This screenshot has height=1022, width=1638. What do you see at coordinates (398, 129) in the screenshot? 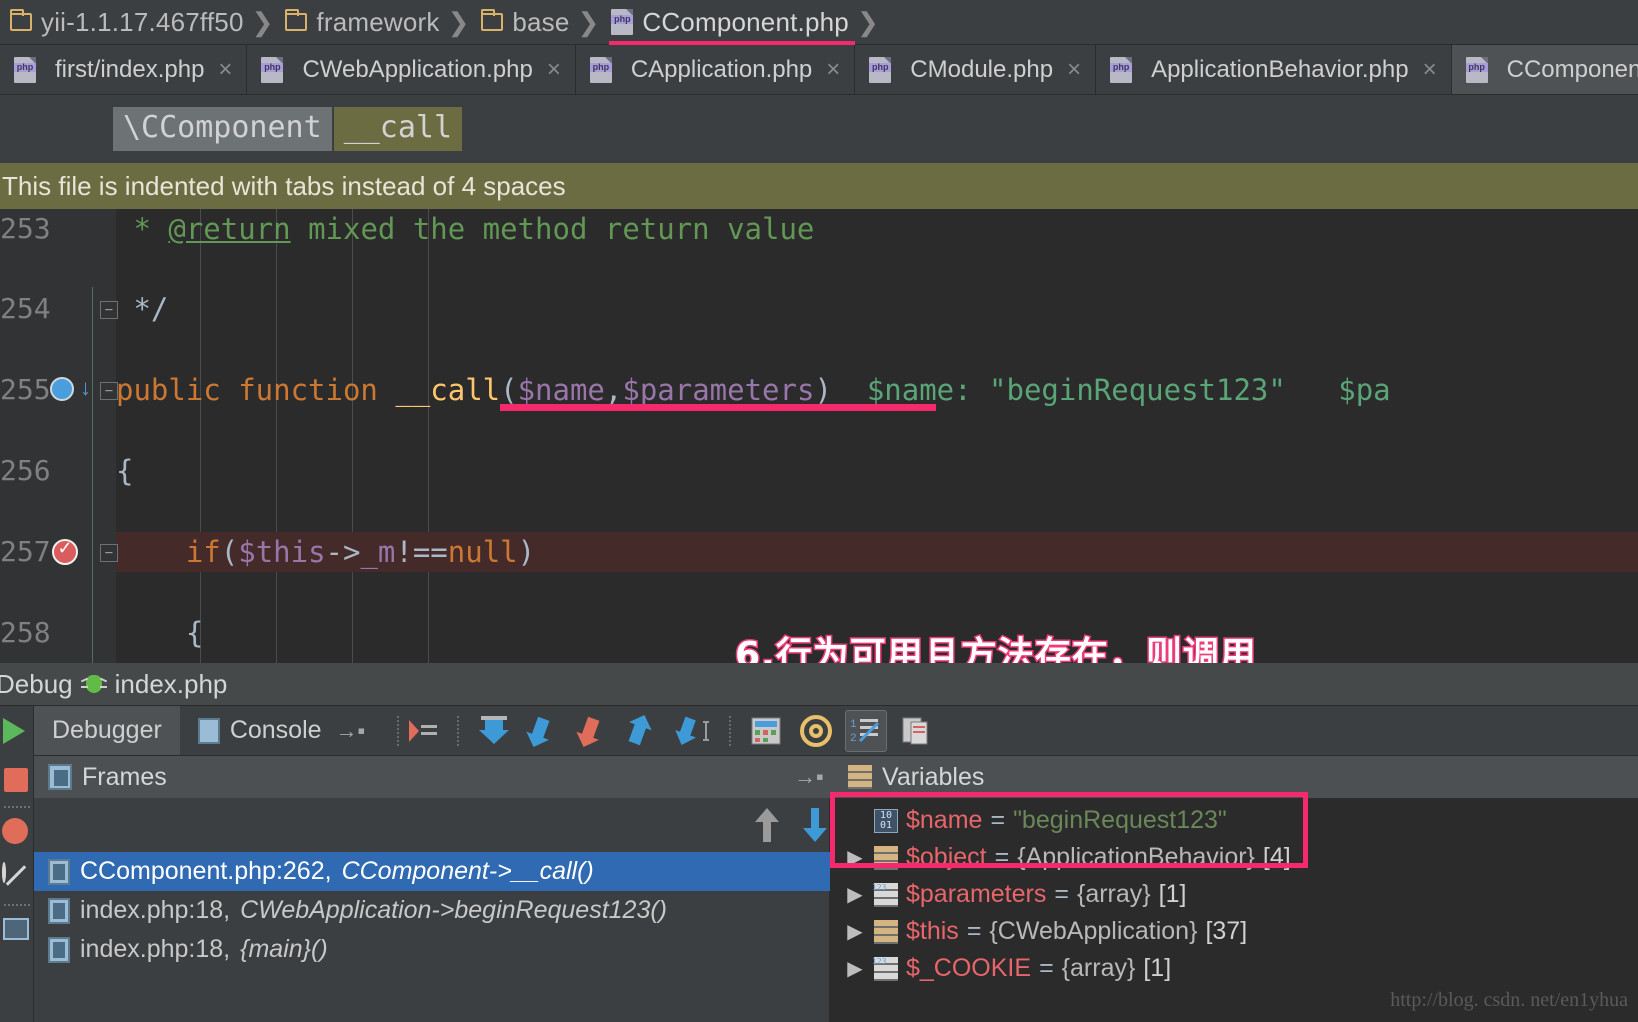
I see `navbar-member-chip: __call` at bounding box center [398, 129].